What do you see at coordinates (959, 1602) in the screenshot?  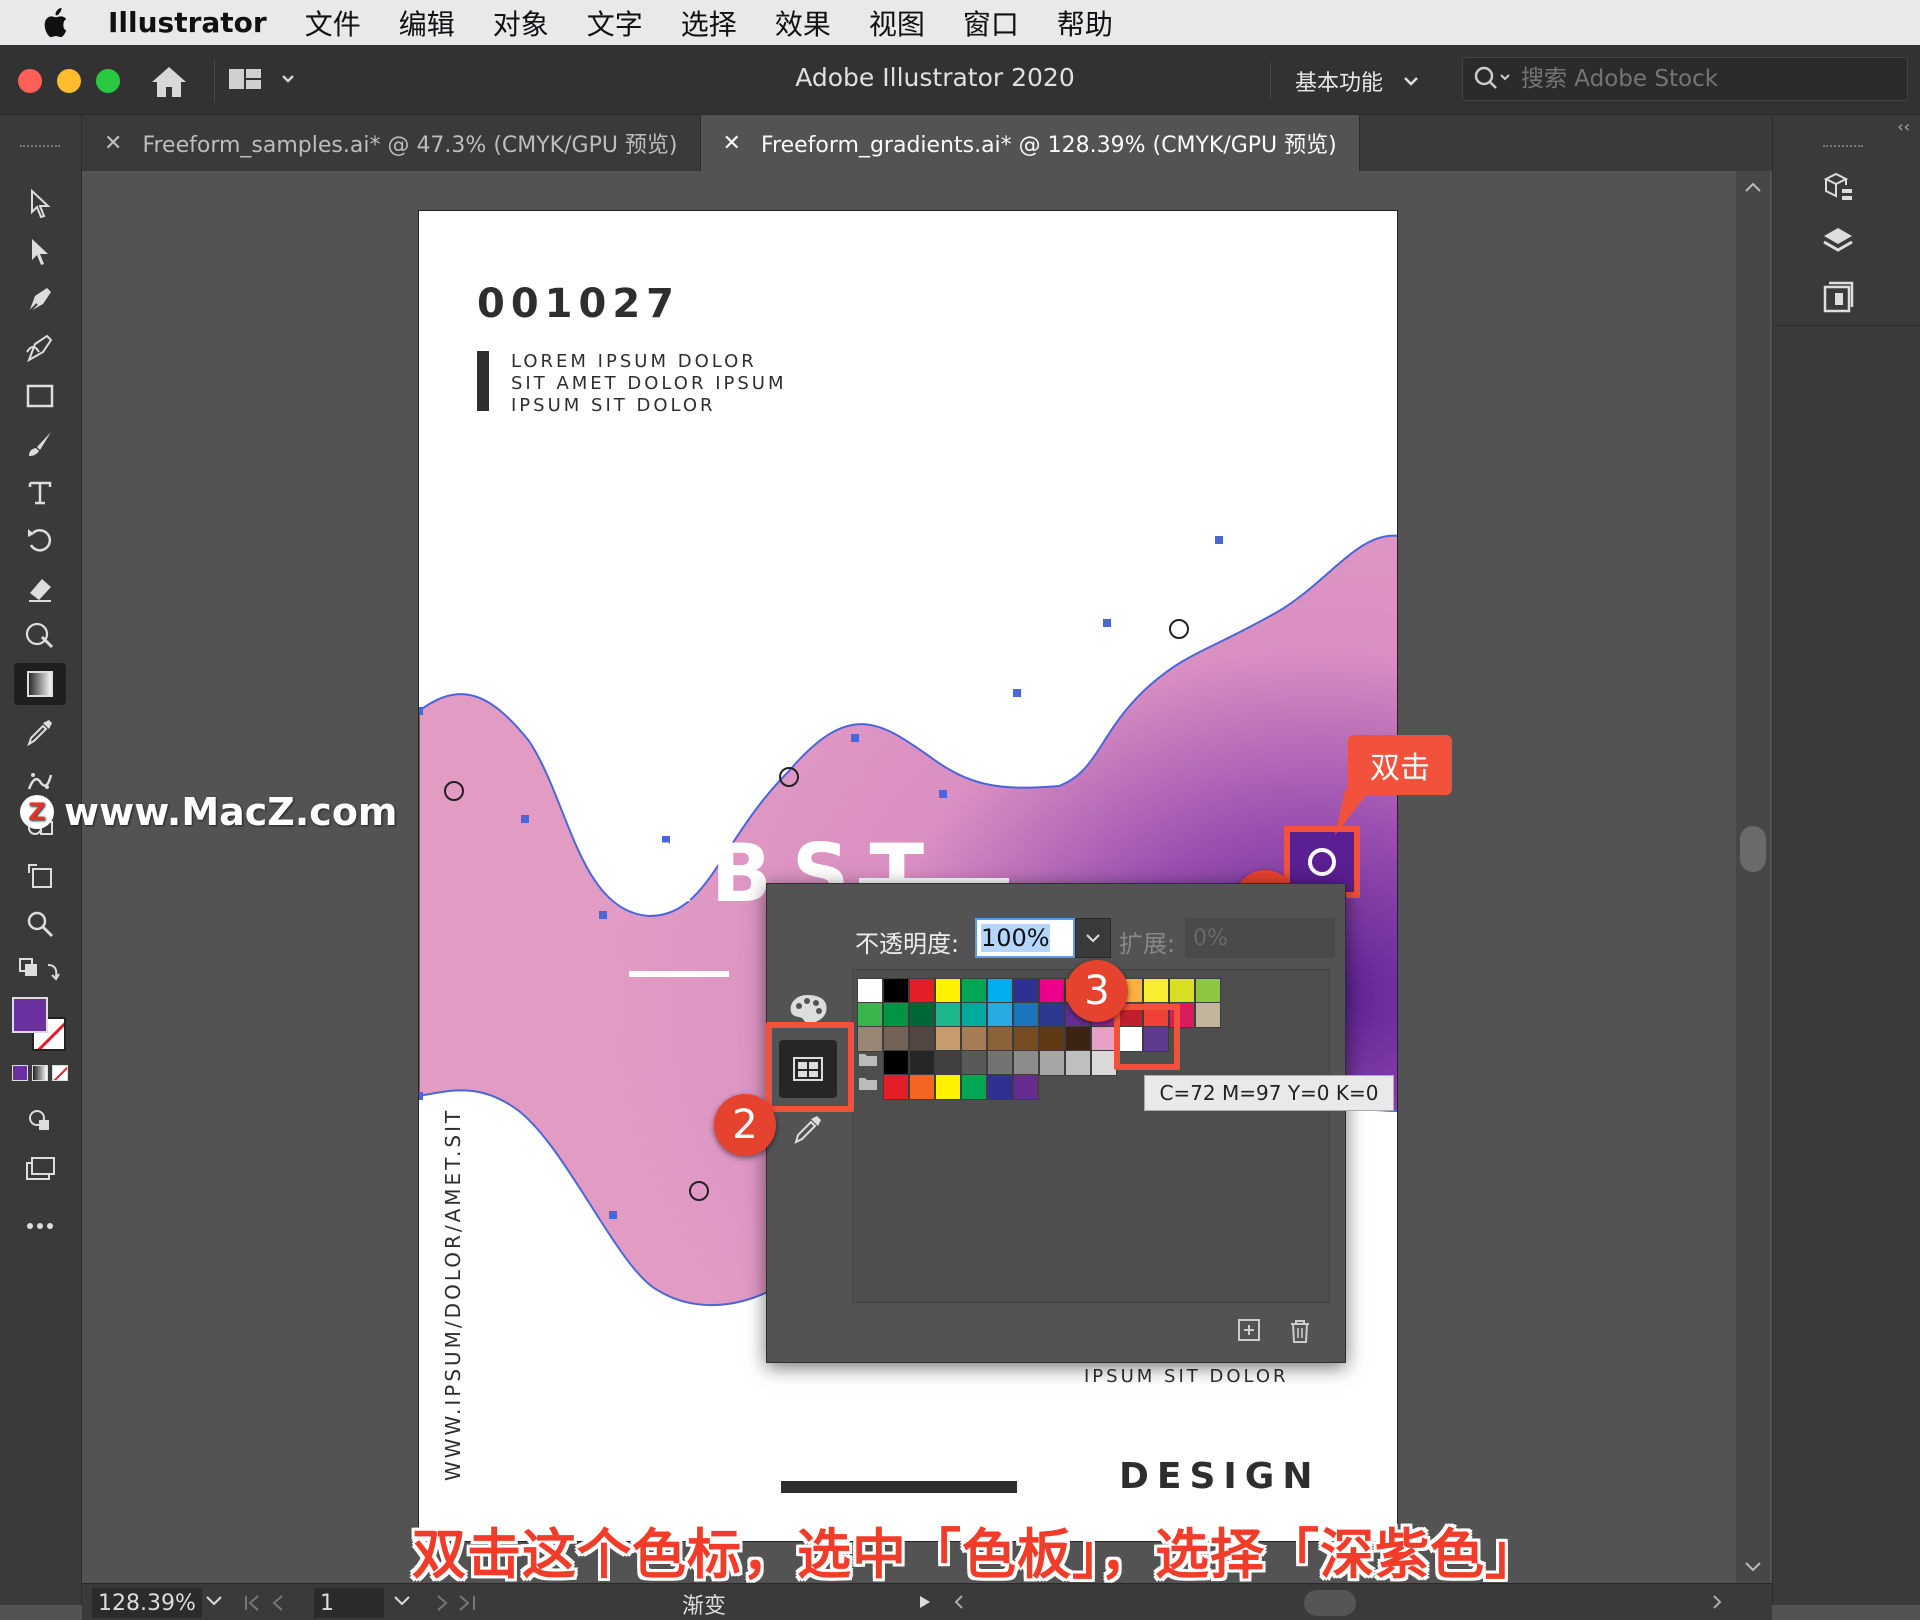 I see `scroll-left-icon` at bounding box center [959, 1602].